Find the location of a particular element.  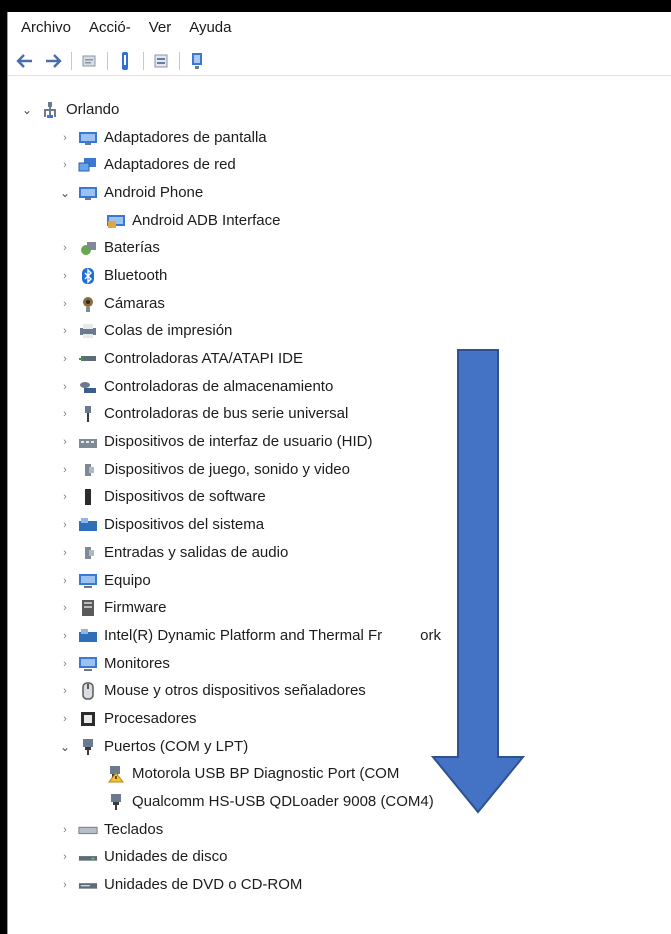

tree-item-label-tail: ork is located at coordinates (430, 635).